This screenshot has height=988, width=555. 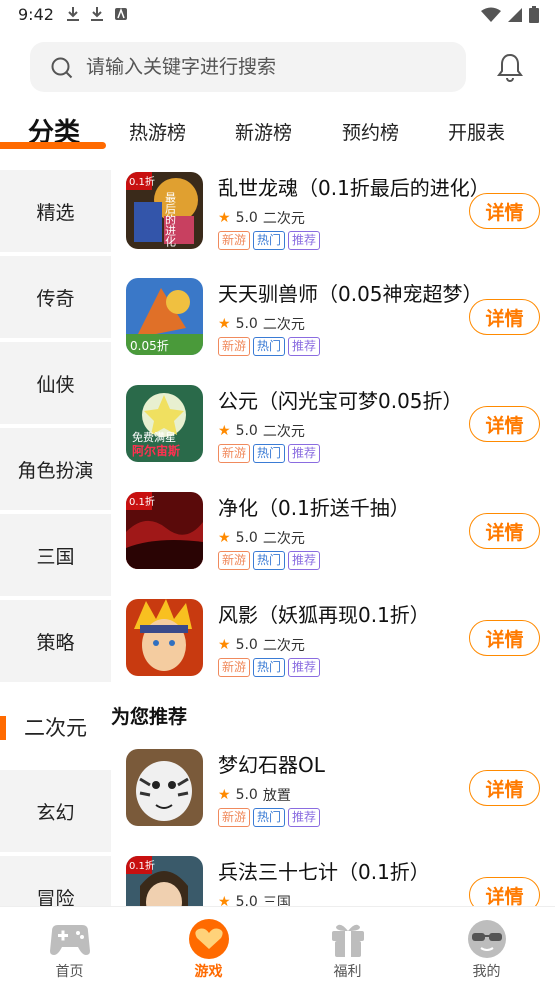 What do you see at coordinates (209, 939) in the screenshot?
I see `heart-game-icon` at bounding box center [209, 939].